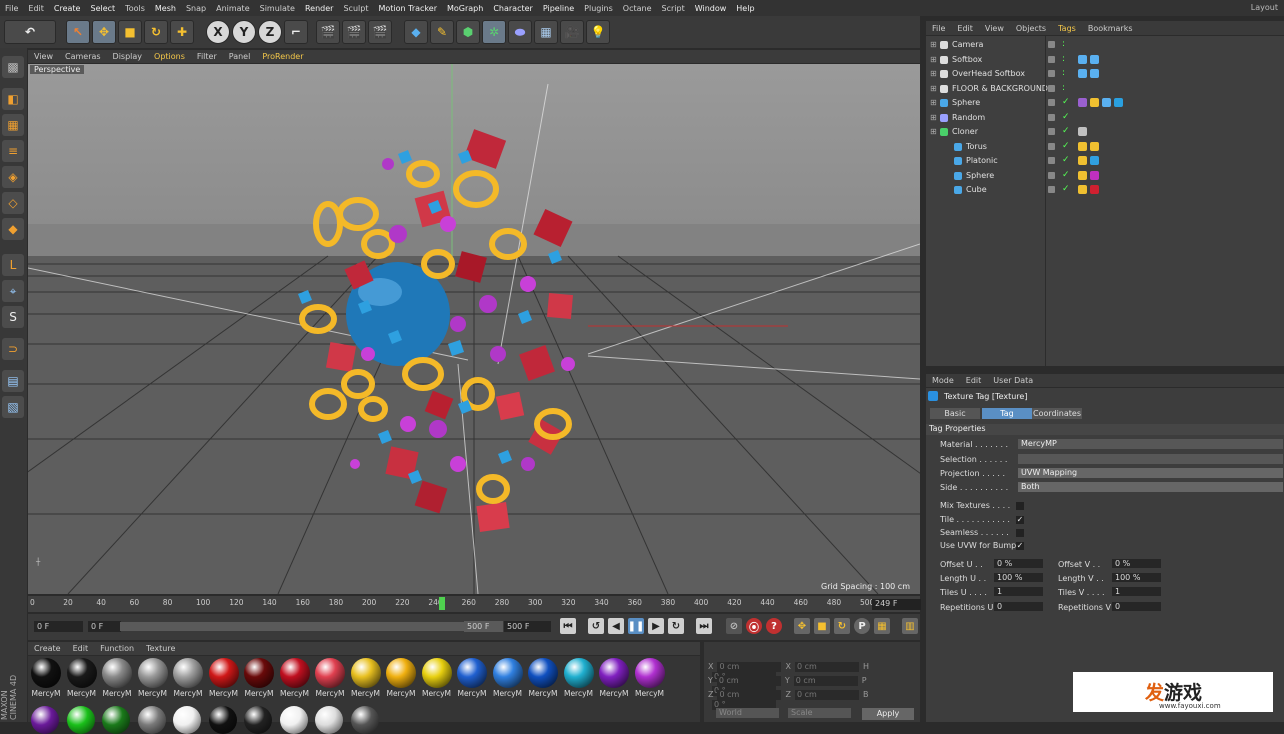  What do you see at coordinates (11, 8) in the screenshot?
I see `menu-file: File` at bounding box center [11, 8].